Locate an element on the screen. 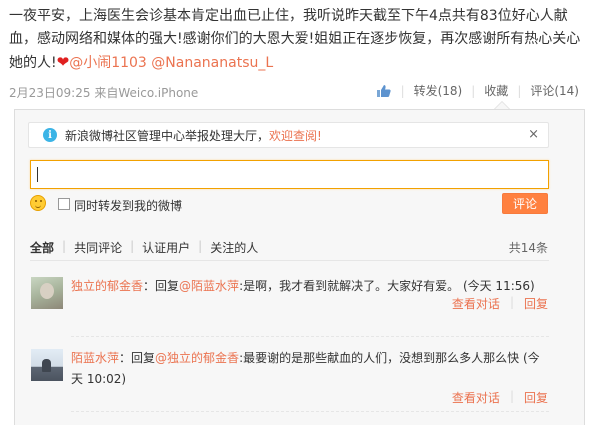 This screenshot has width=591, height=425. post-meta: 2月23日09:25 来自Weico.iPhone is located at coordinates (103, 92).